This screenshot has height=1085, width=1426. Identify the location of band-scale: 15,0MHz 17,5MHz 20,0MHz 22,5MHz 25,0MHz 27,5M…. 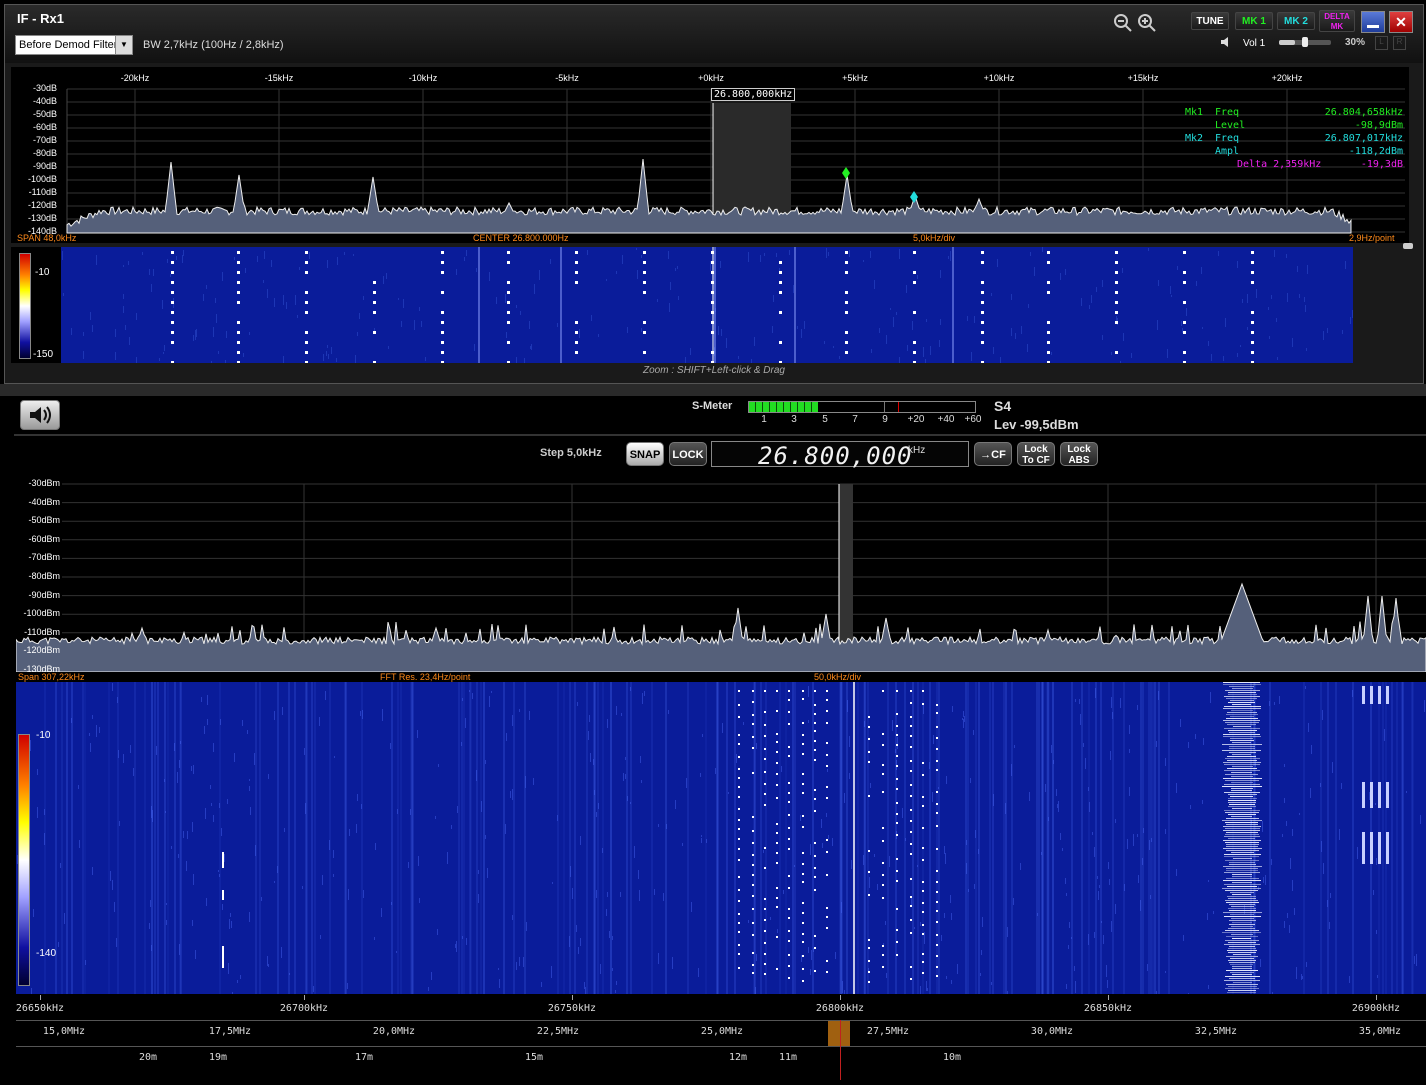
(721, 1033).